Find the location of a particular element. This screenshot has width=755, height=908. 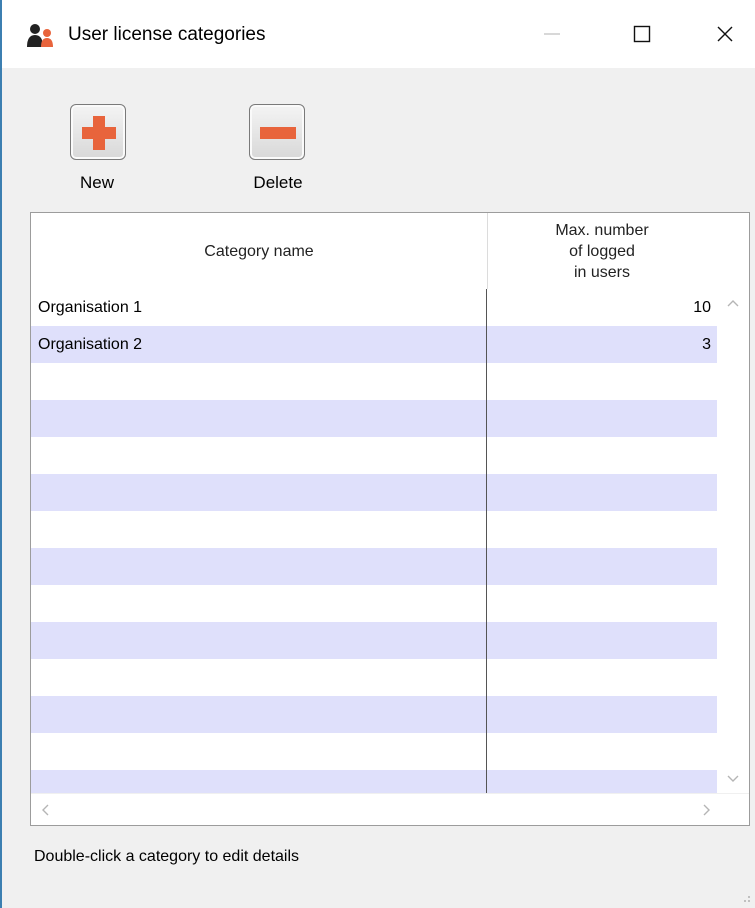

delete-button-label: Delete is located at coordinates (278, 182).